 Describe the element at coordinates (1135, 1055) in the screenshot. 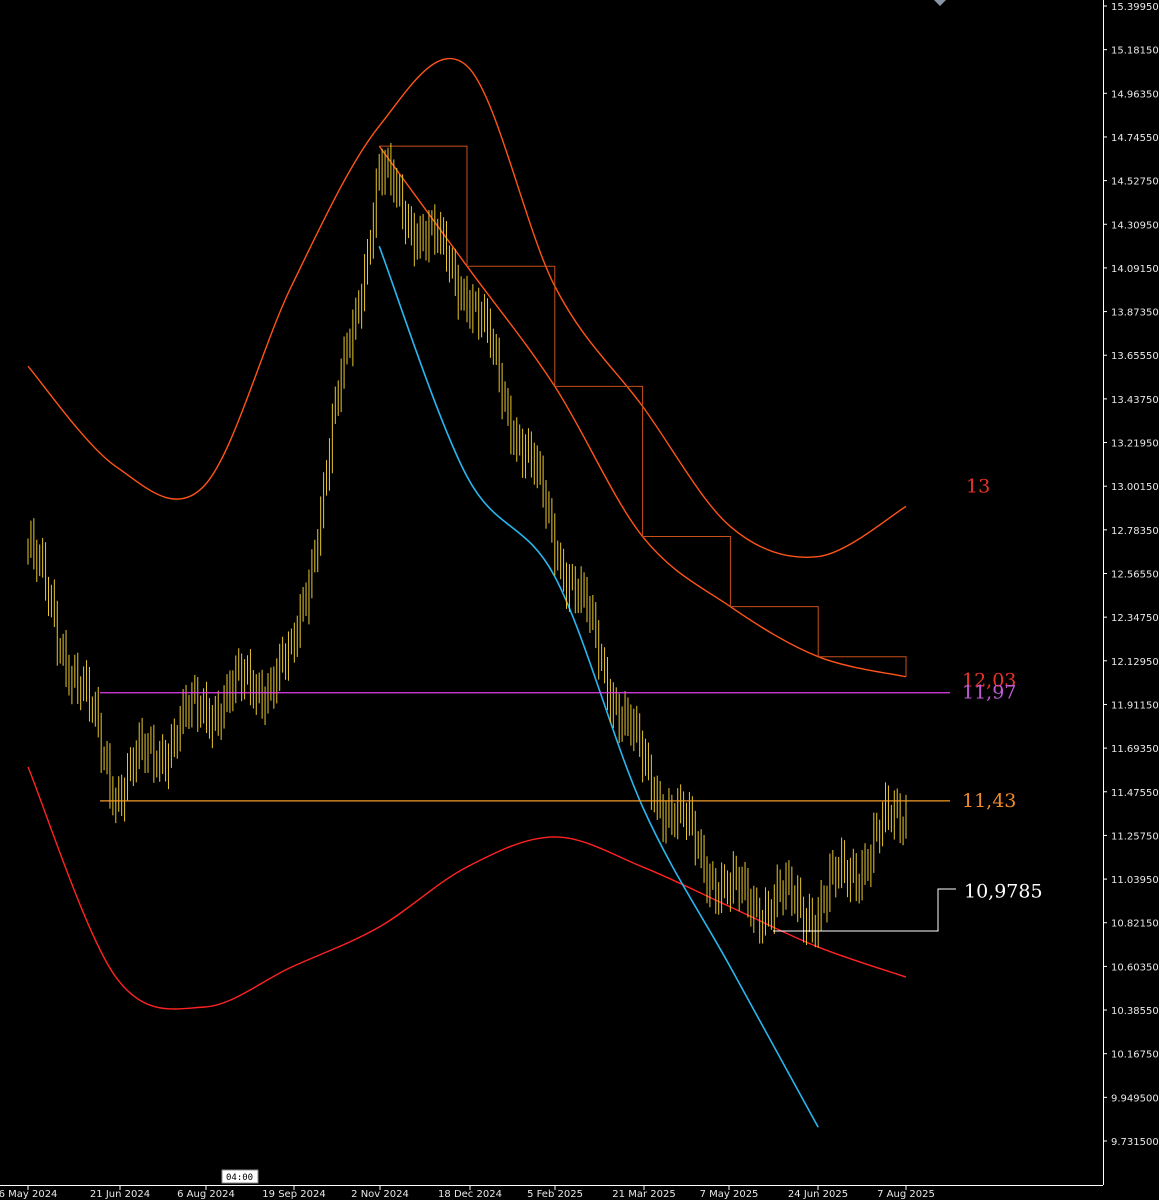

I see `y-tick-label: 10.167500` at that location.